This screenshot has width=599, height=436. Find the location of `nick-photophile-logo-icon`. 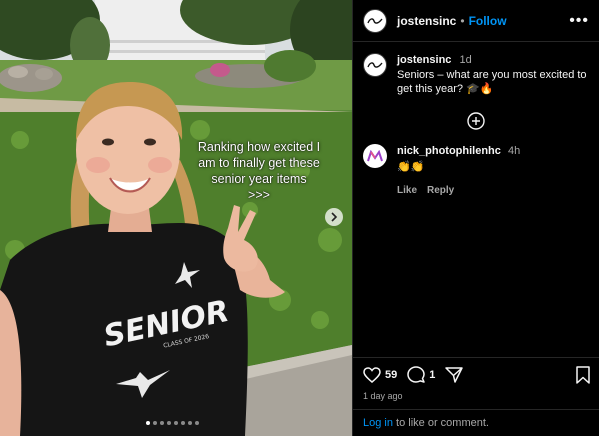

nick-photophile-logo-icon is located at coordinates (375, 156).